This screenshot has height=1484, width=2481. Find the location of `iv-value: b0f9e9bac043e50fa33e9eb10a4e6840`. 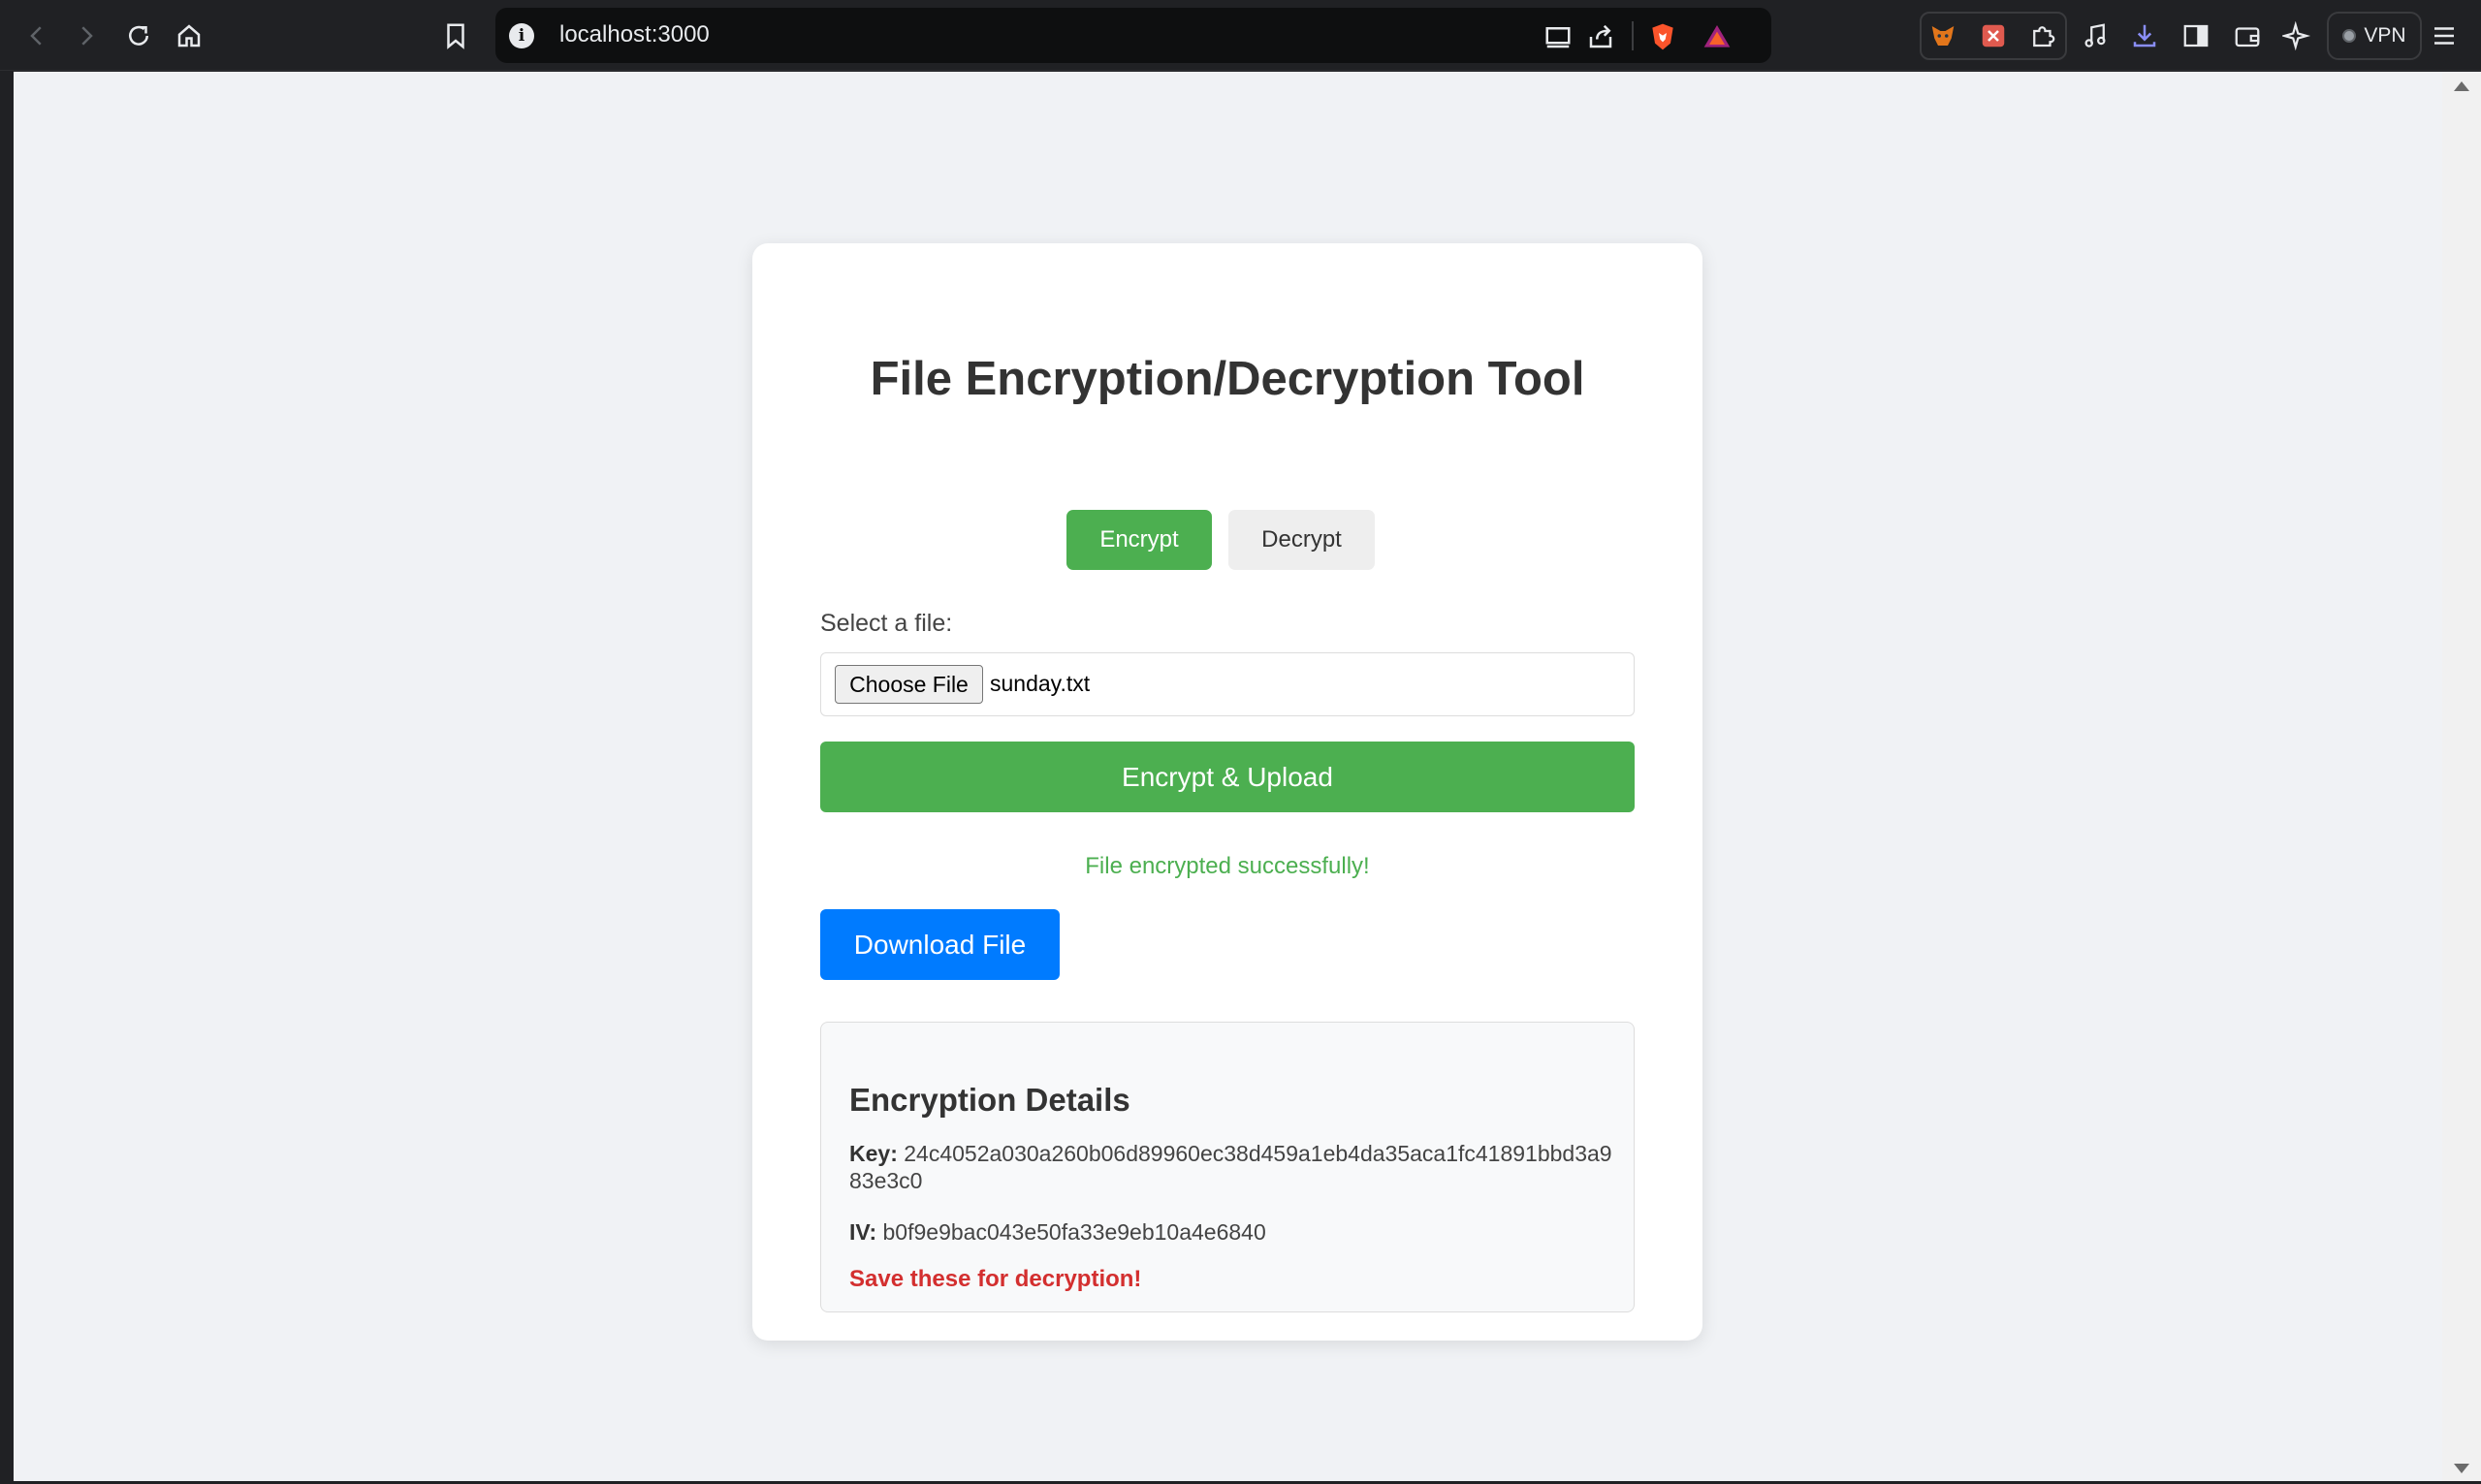

iv-value: b0f9e9bac043e50fa33e9eb10a4e6840 is located at coordinates (1074, 1232).